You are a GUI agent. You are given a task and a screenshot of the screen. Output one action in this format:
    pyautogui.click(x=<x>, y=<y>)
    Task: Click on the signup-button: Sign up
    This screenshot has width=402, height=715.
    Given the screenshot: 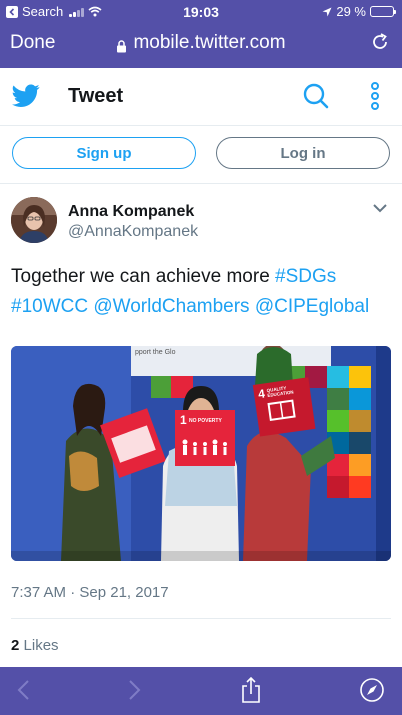 What is the action you would take?
    pyautogui.click(x=104, y=153)
    